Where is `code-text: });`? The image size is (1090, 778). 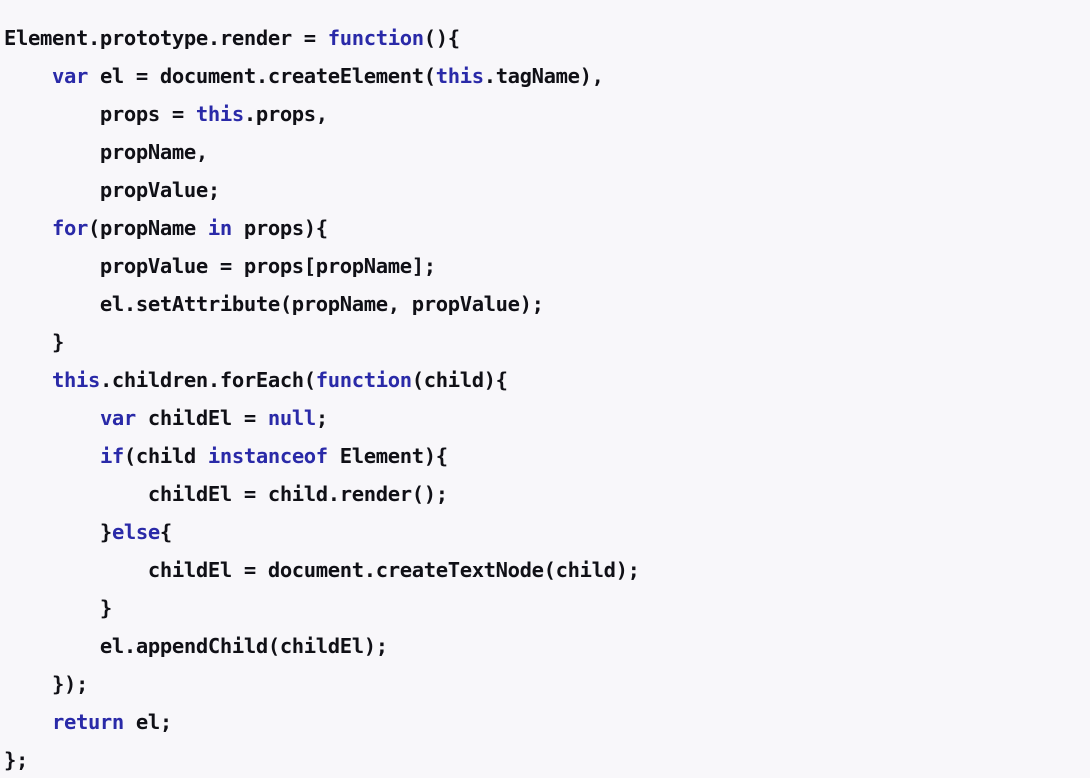 code-text: }); is located at coordinates (46, 684).